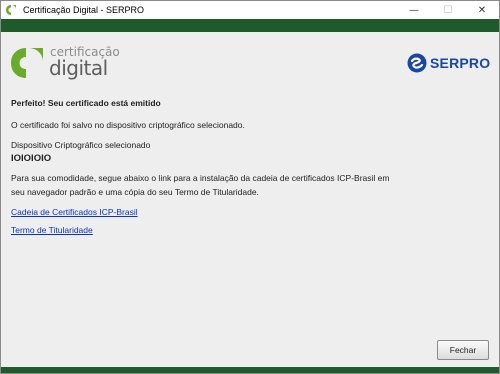 The image size is (500, 374). What do you see at coordinates (250, 25) in the screenshot?
I see `header-band` at bounding box center [250, 25].